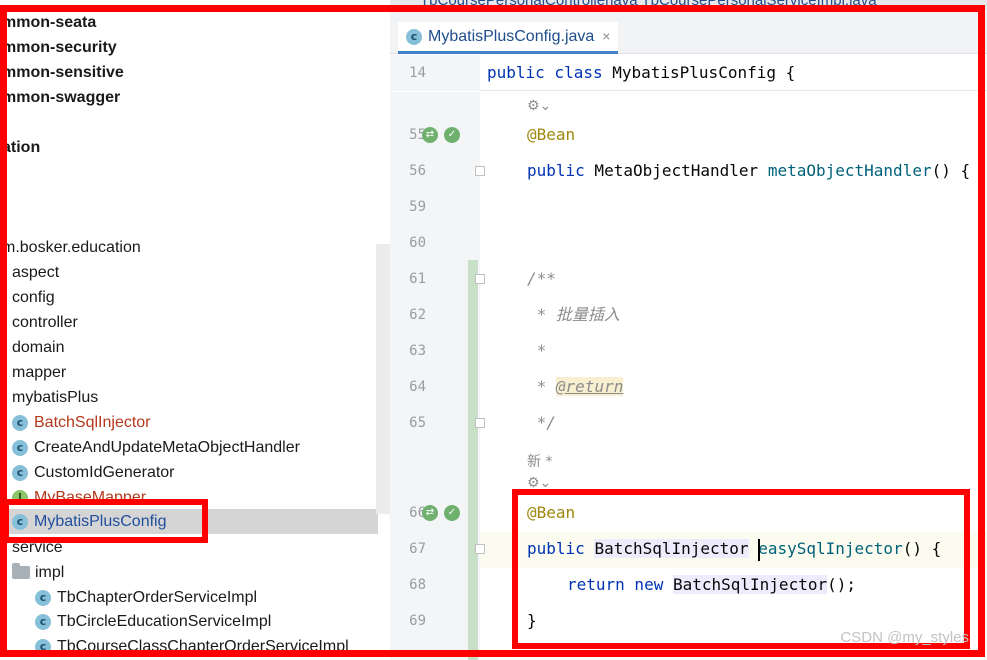 The width and height of the screenshot is (987, 660). What do you see at coordinates (105, 521) in the screenshot?
I see `annotation-frame-selected-file` at bounding box center [105, 521].